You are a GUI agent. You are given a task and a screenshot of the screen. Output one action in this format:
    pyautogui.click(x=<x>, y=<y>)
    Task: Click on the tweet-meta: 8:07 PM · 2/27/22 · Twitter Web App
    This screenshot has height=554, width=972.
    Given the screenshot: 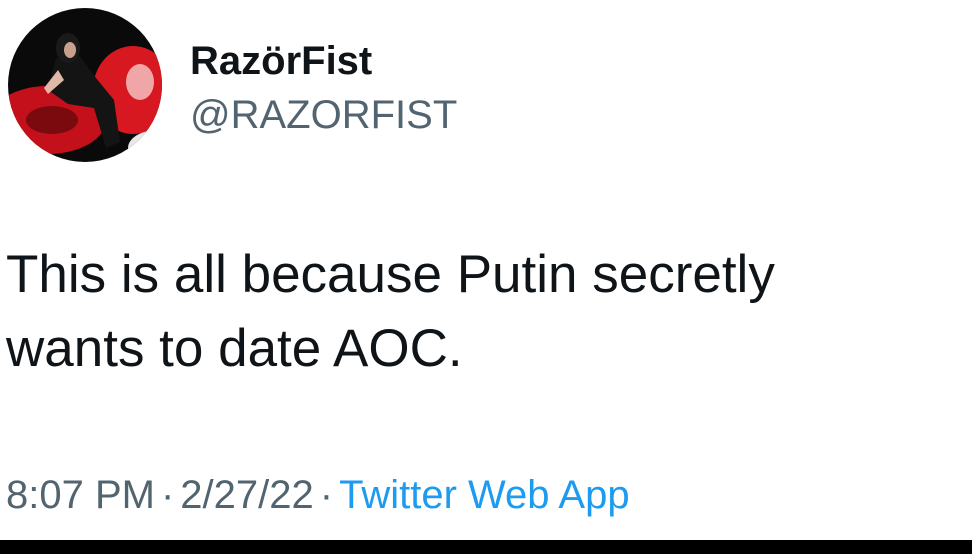 What is the action you would take?
    pyautogui.click(x=318, y=495)
    